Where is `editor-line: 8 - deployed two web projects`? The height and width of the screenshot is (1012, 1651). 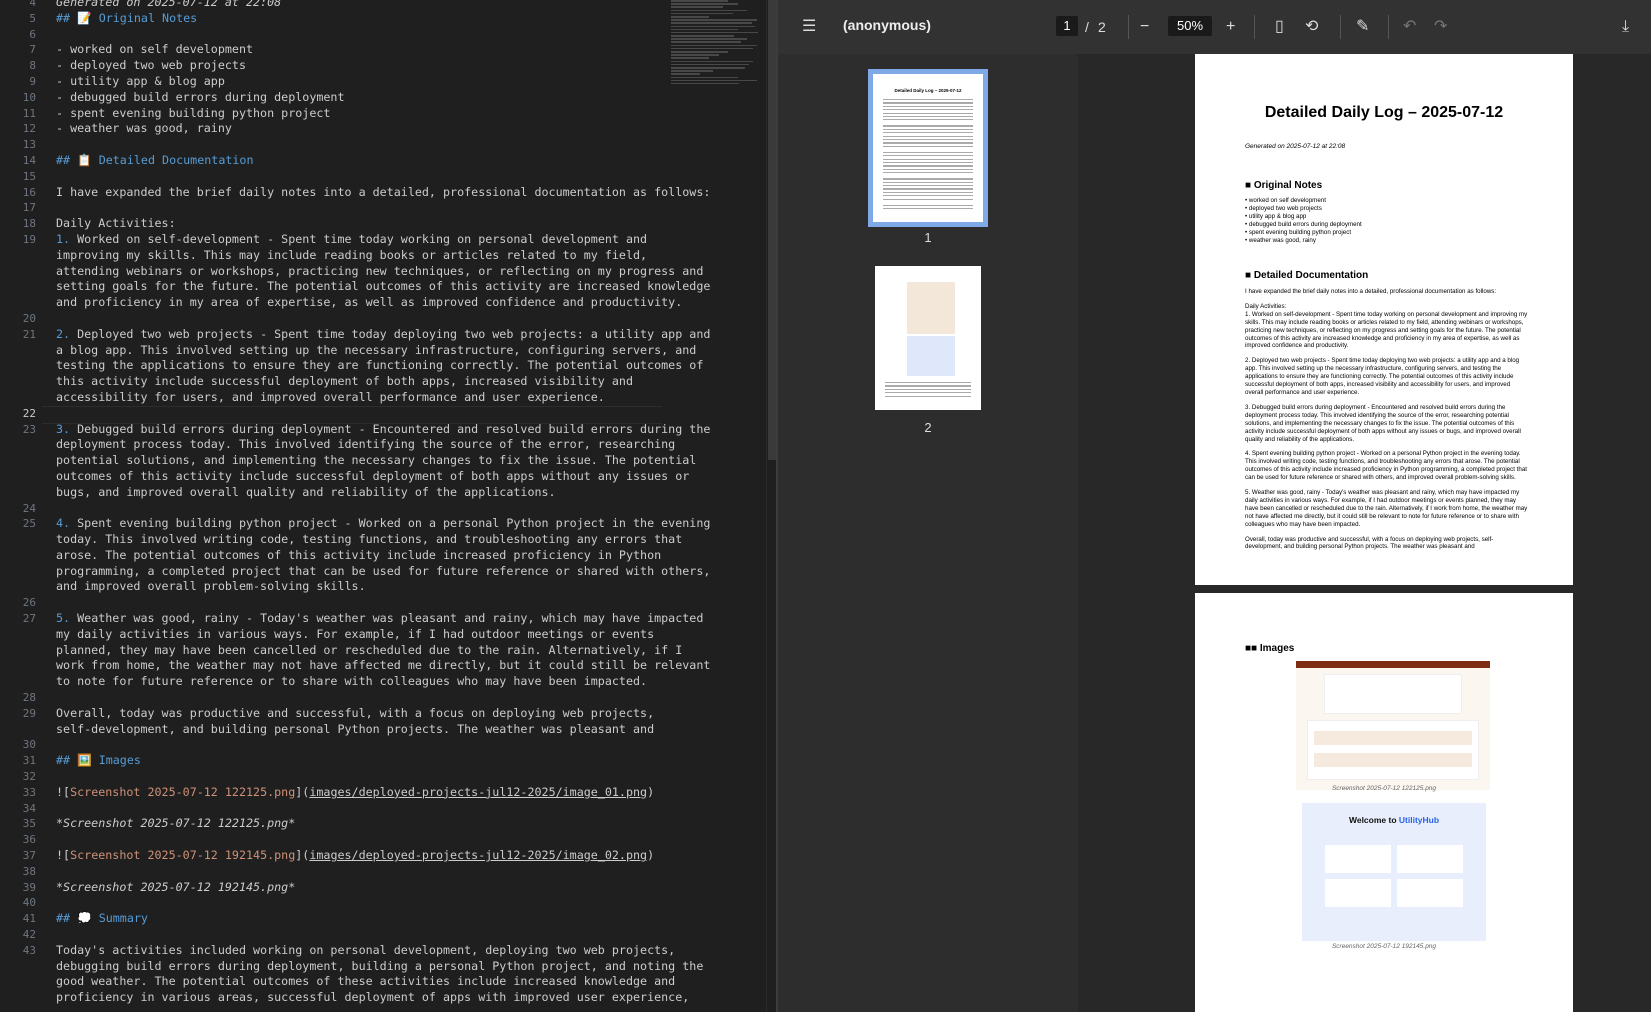
editor-line: 8 - deployed two web projects is located at coordinates (340, 66).